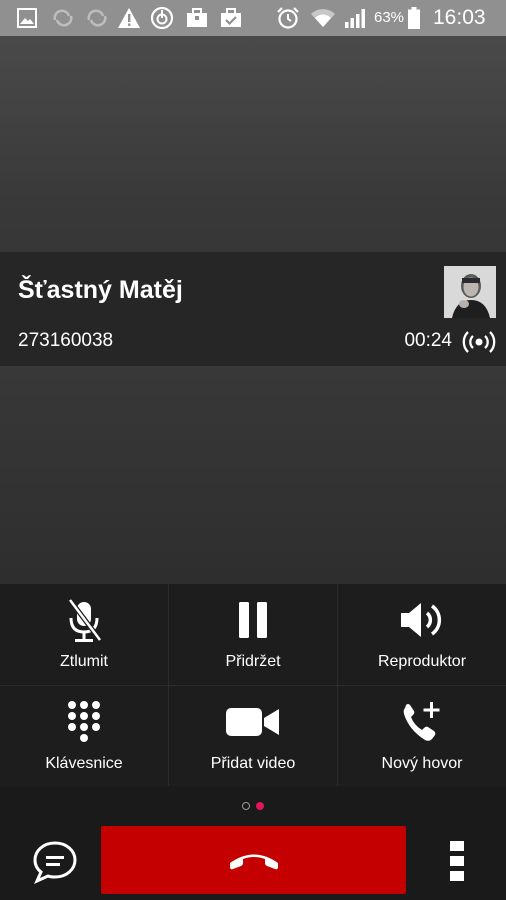 The height and width of the screenshot is (900, 506). I want to click on alarm-icon, so click(288, 18).